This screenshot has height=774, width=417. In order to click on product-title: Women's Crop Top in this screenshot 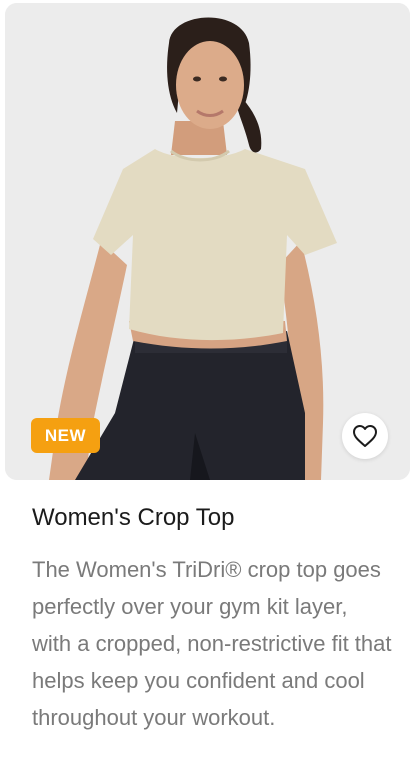, I will do `click(133, 518)`.